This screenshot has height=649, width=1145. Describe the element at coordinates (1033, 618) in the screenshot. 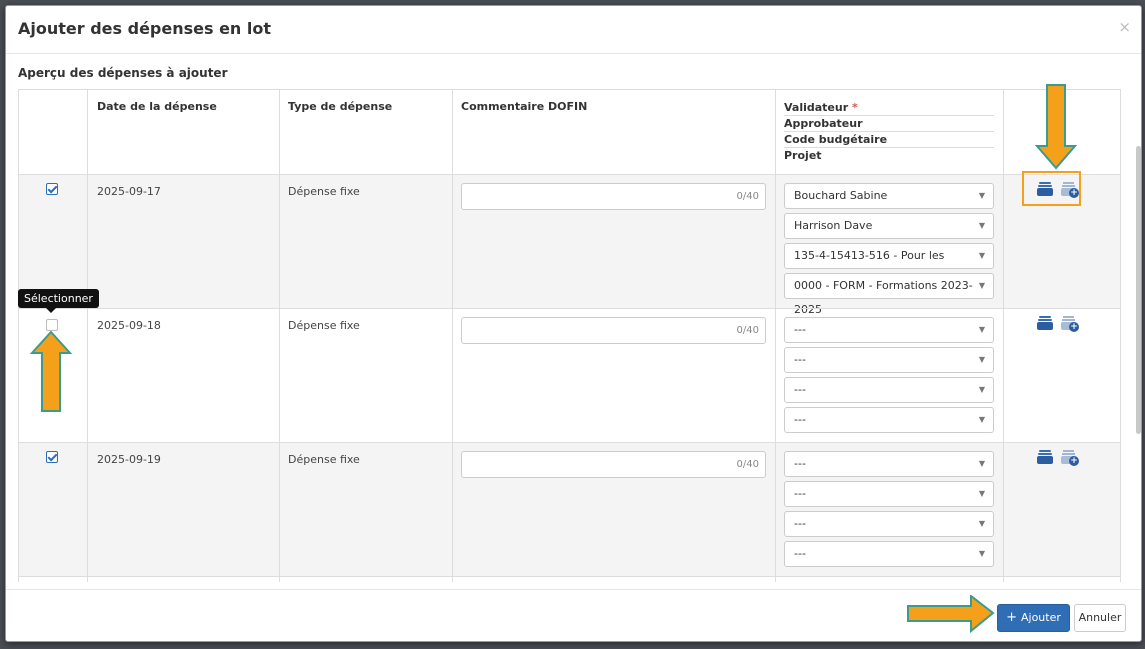

I see `add-button: + Ajouter` at that location.